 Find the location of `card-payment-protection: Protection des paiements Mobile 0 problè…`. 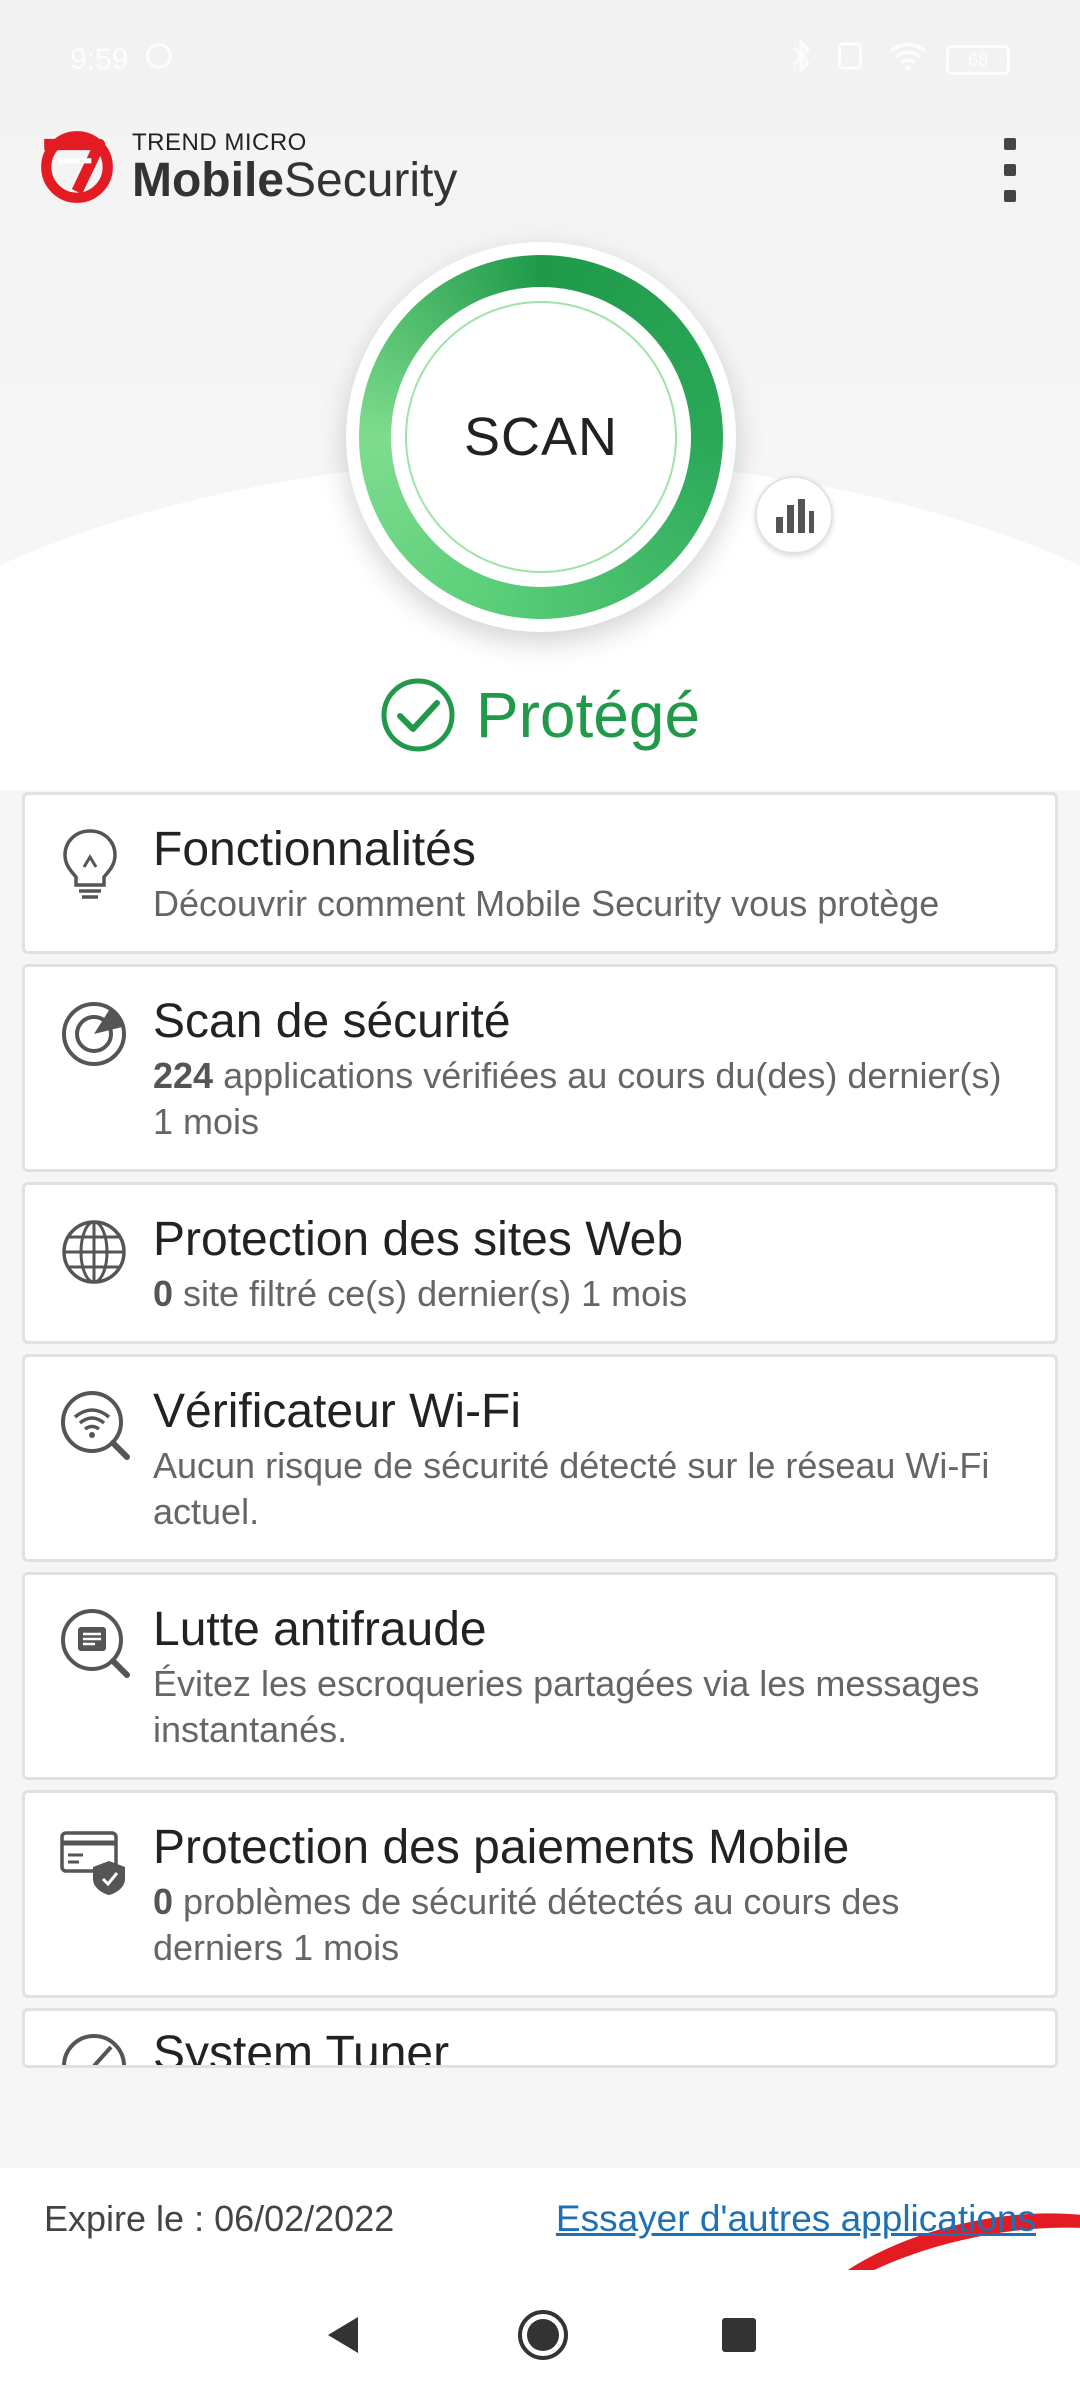

card-payment-protection: Protection des paiements Mobile 0 problè… is located at coordinates (540, 1894).